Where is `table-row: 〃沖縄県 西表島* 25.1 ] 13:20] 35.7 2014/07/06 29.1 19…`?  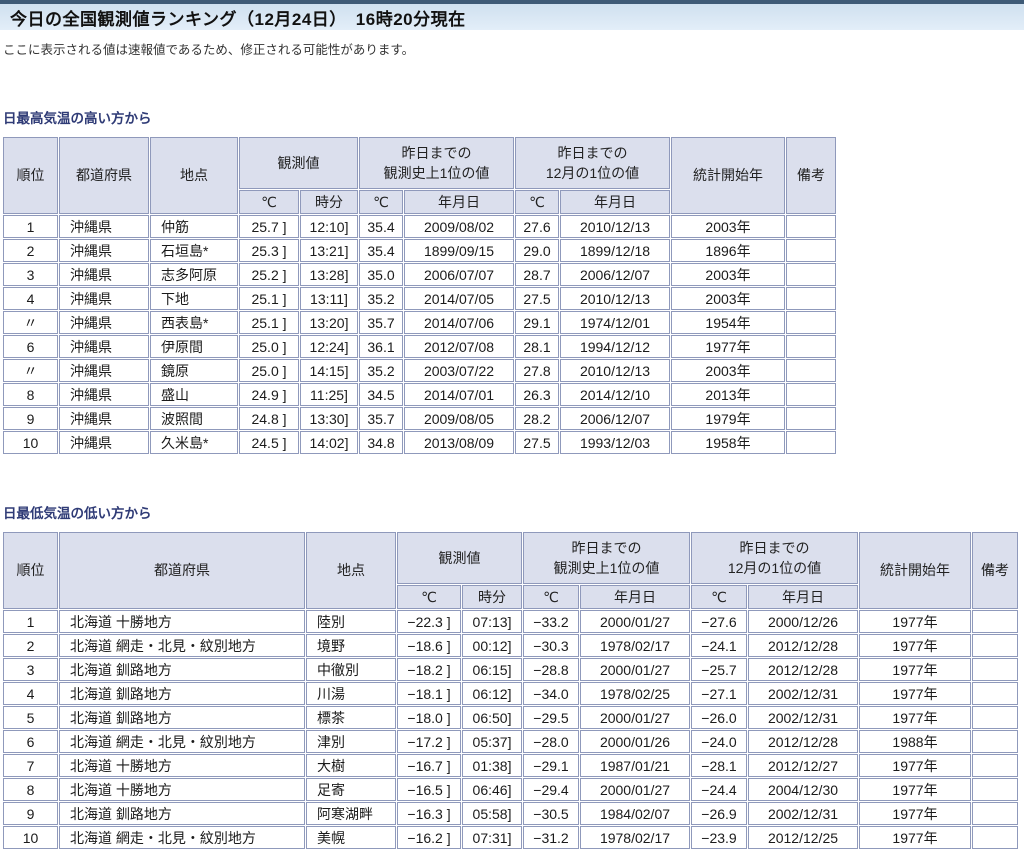
table-row: 〃沖縄県 西表島* 25.1 ] 13:20] 35.7 2014/07/06 29.1 19… is located at coordinates (419, 322).